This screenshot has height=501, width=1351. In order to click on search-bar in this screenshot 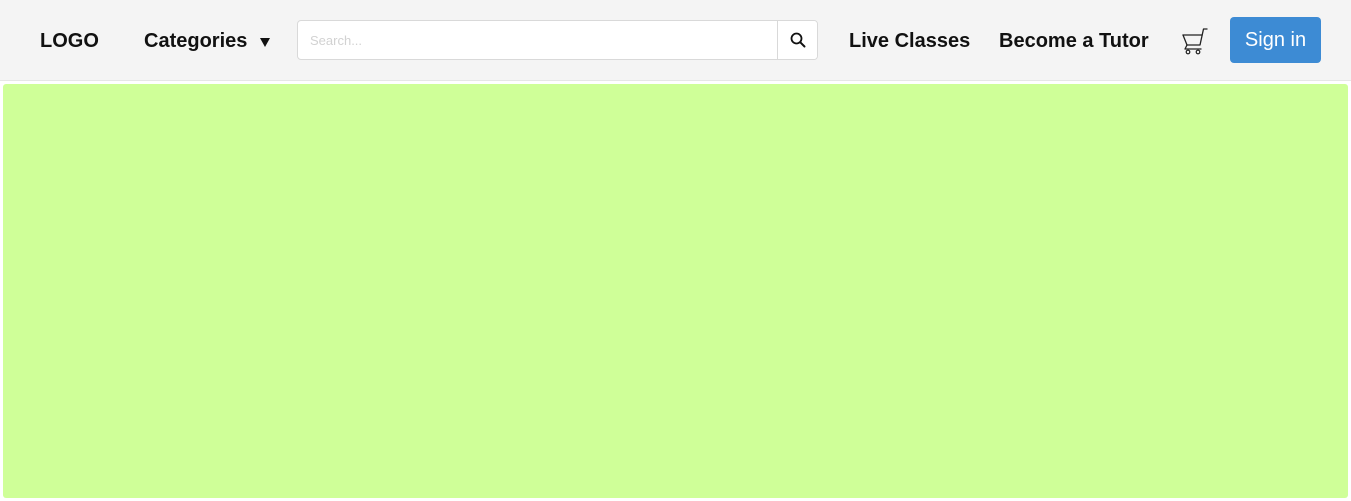, I will do `click(557, 40)`.